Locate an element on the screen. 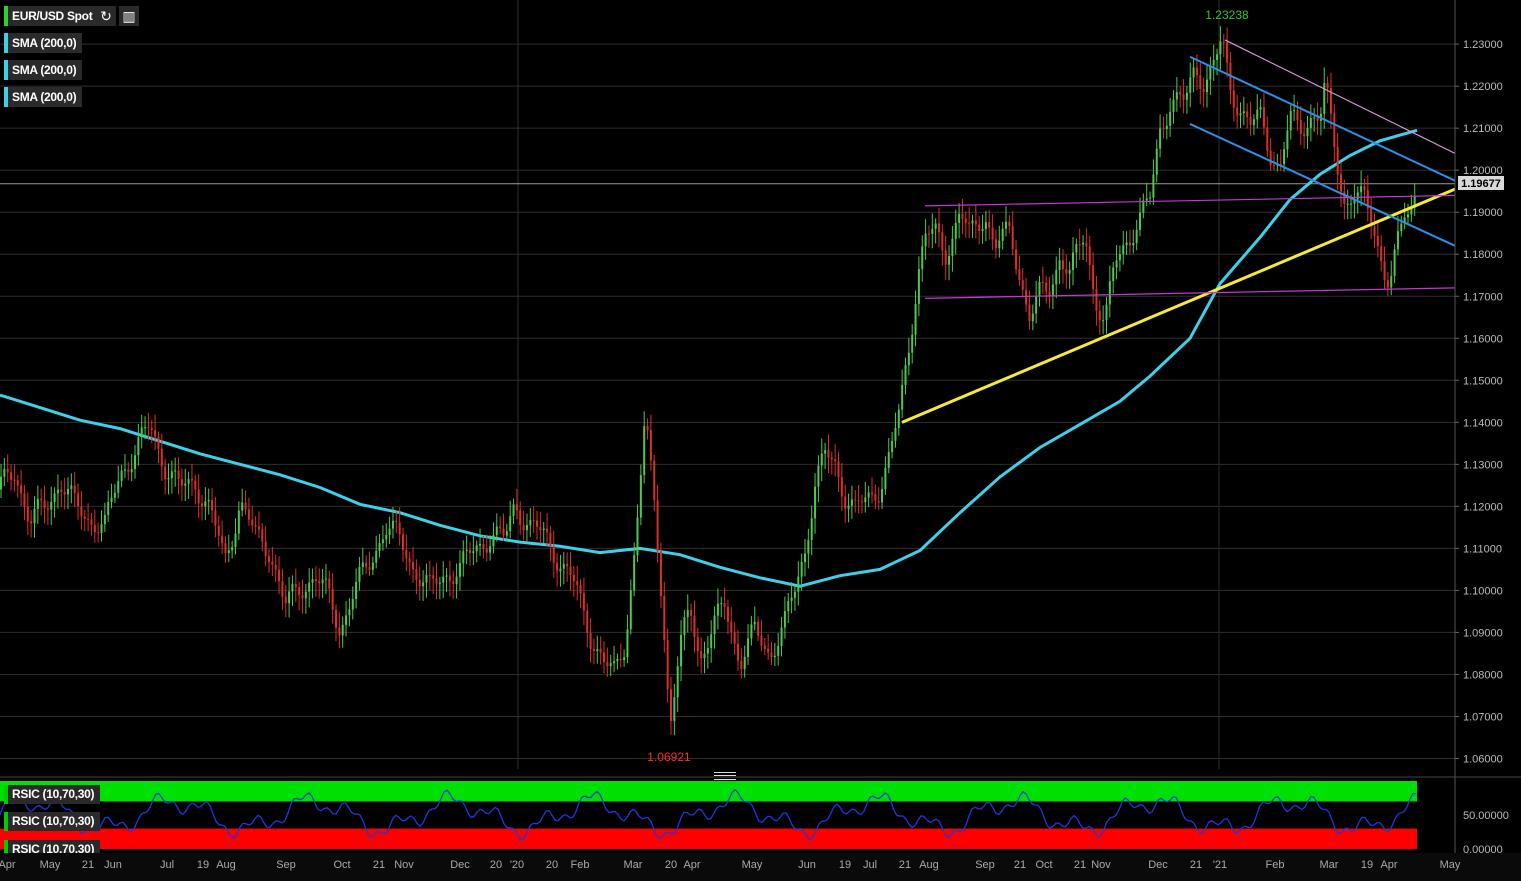 This screenshot has width=1521, height=881. current-price-label: 1.19677 is located at coordinates (1481, 184).